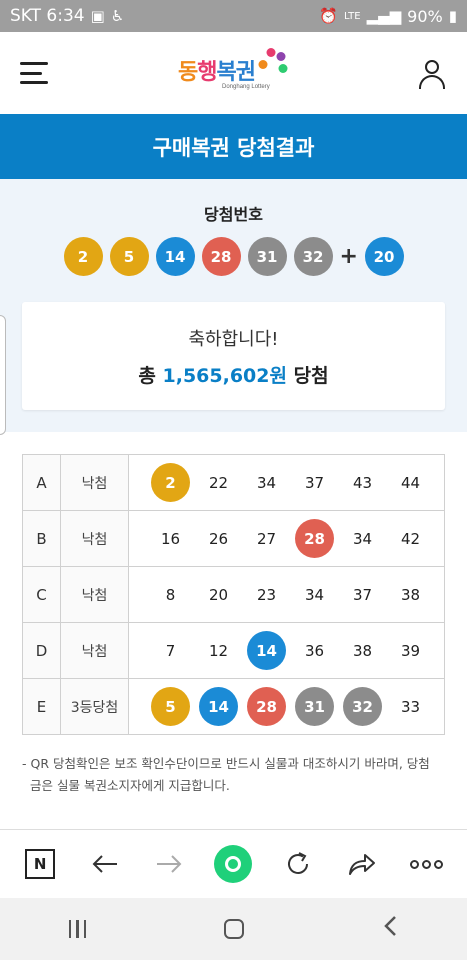 The image size is (467, 960). What do you see at coordinates (170, 538) in the screenshot?
I see `number: 16` at bounding box center [170, 538].